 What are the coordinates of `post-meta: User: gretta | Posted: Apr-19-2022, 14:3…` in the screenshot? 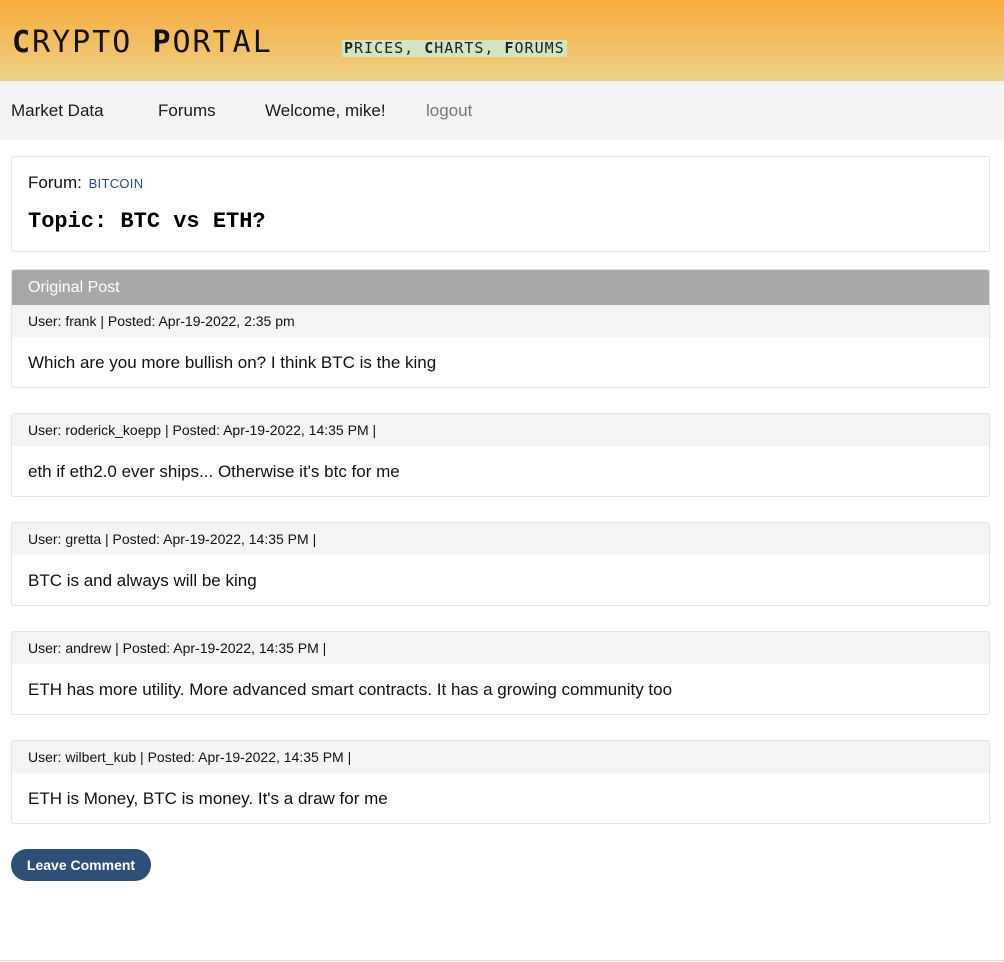 It's located at (500, 539).